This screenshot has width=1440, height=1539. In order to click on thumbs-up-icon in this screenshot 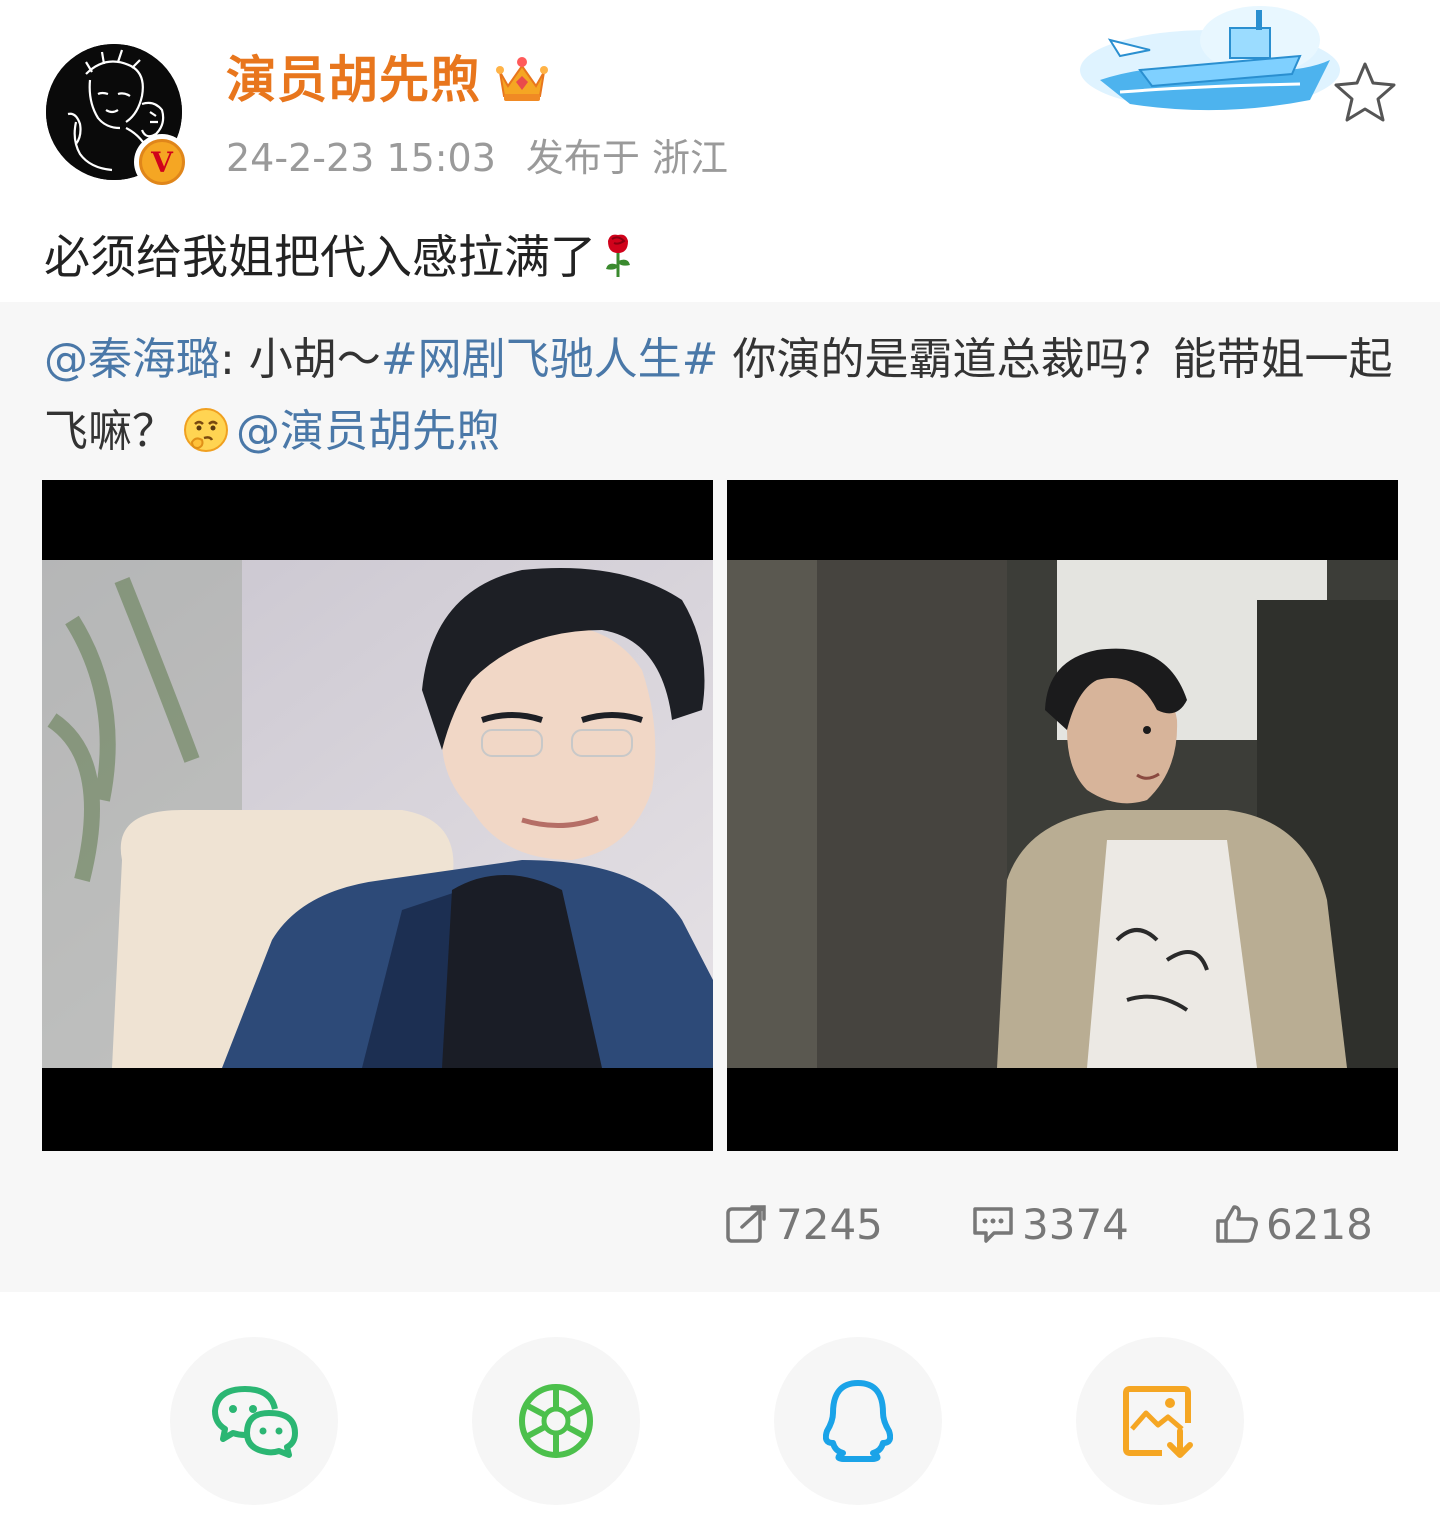, I will do `click(1237, 1224)`.